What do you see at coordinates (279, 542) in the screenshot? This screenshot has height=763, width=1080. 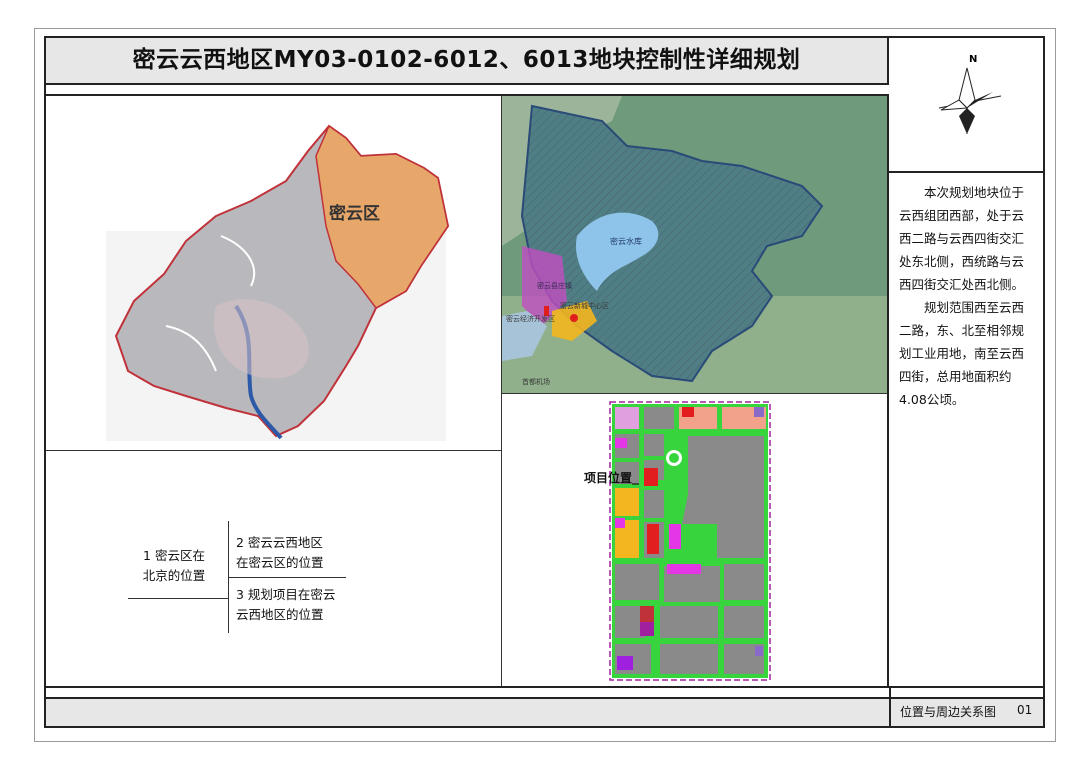 I see `legend-item-2-line-1: 2 密云云西地区` at bounding box center [279, 542].